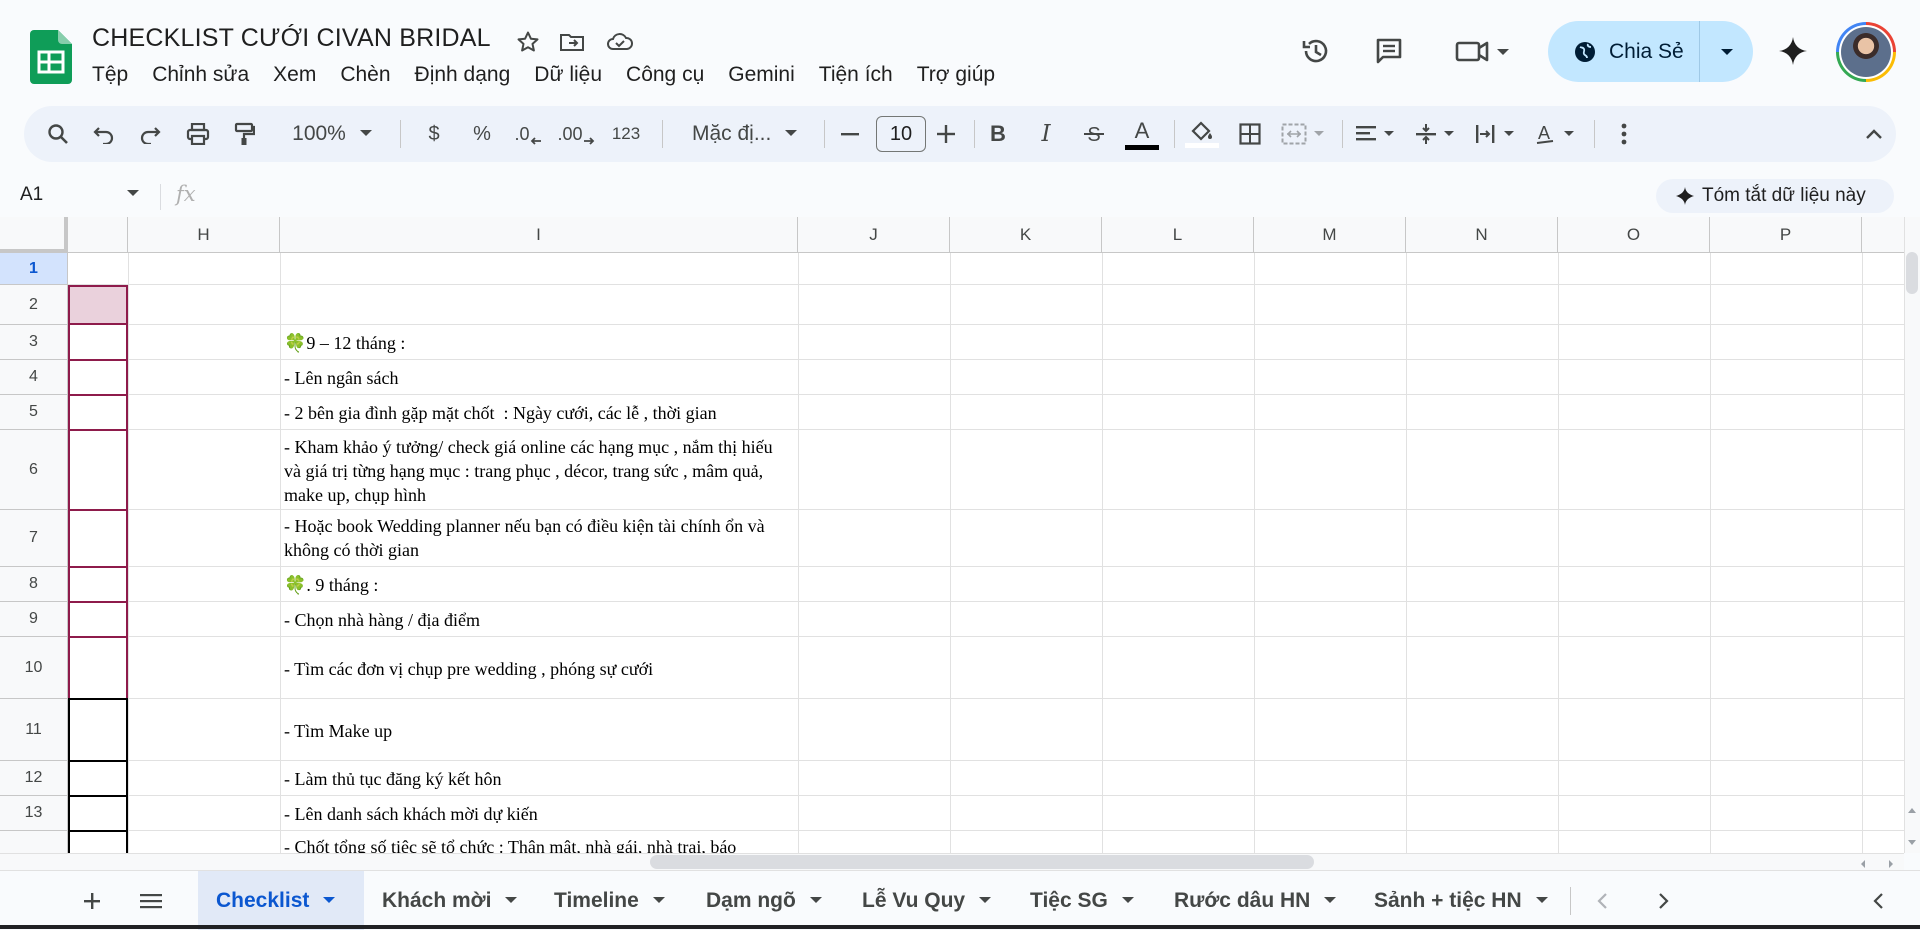 This screenshot has width=1920, height=930. I want to click on menu-insert: Chèn, so click(365, 75).